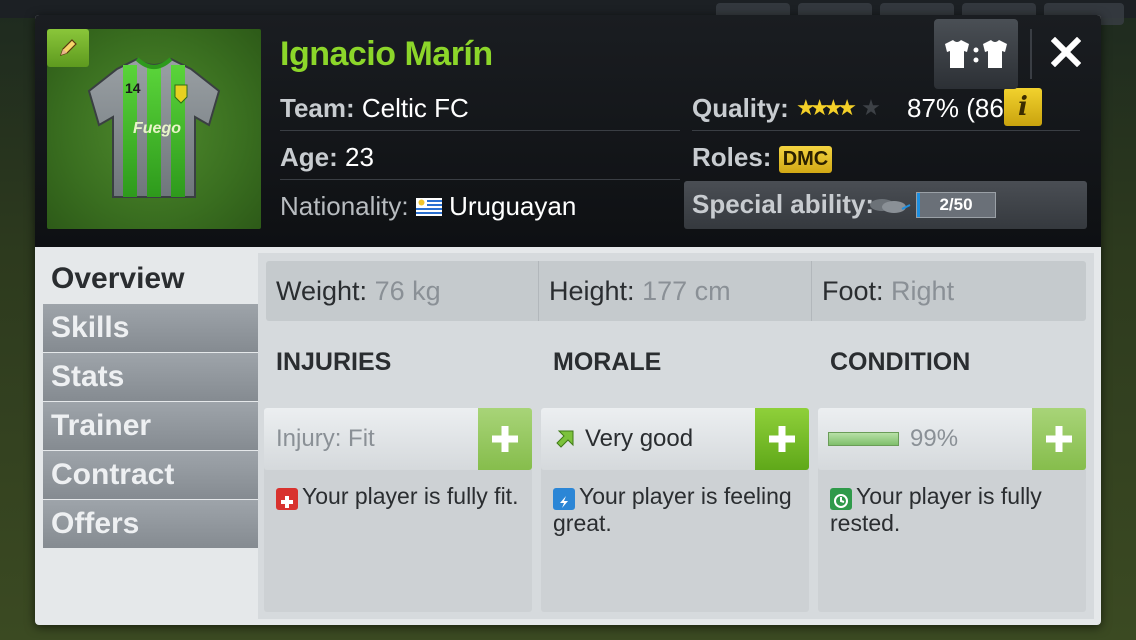  I want to click on condition-plus-button, so click(1059, 439).